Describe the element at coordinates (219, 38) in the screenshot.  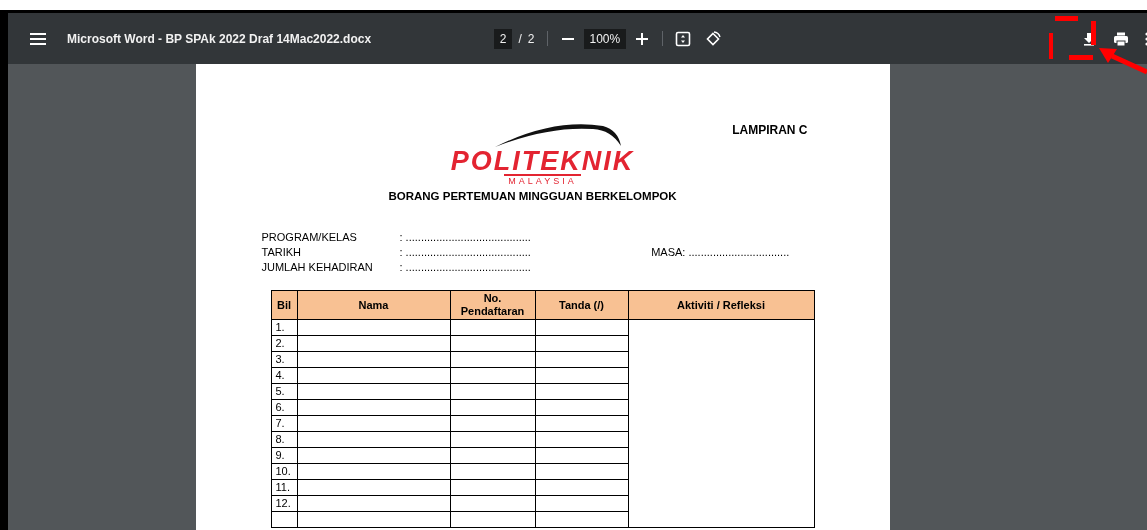
I see `document-title: Microsoft Word - BP SPAk 2022 Draf 14Mac2022.docx` at that location.